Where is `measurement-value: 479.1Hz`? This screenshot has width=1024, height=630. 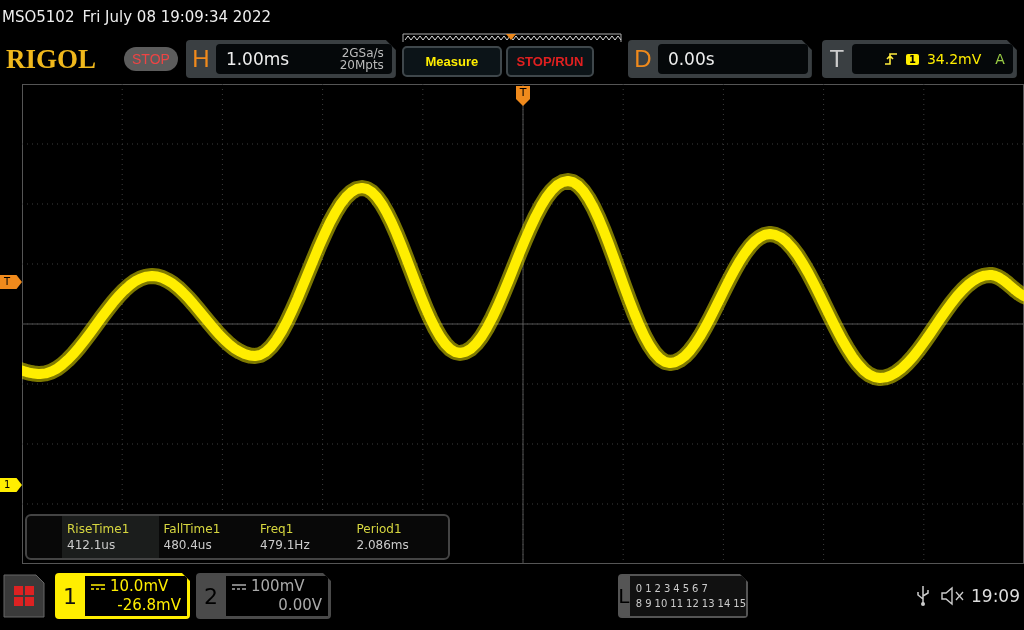 measurement-value: 479.1Hz is located at coordinates (285, 545).